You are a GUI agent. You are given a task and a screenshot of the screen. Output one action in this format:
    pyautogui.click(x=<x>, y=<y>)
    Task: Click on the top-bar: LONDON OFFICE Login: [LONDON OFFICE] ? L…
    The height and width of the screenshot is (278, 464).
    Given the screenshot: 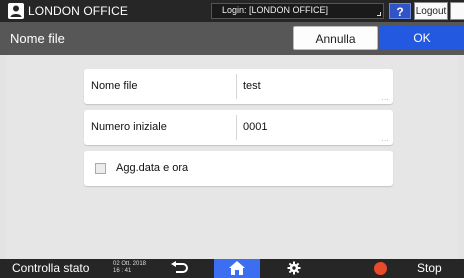 What is the action you would take?
    pyautogui.click(x=232, y=11)
    